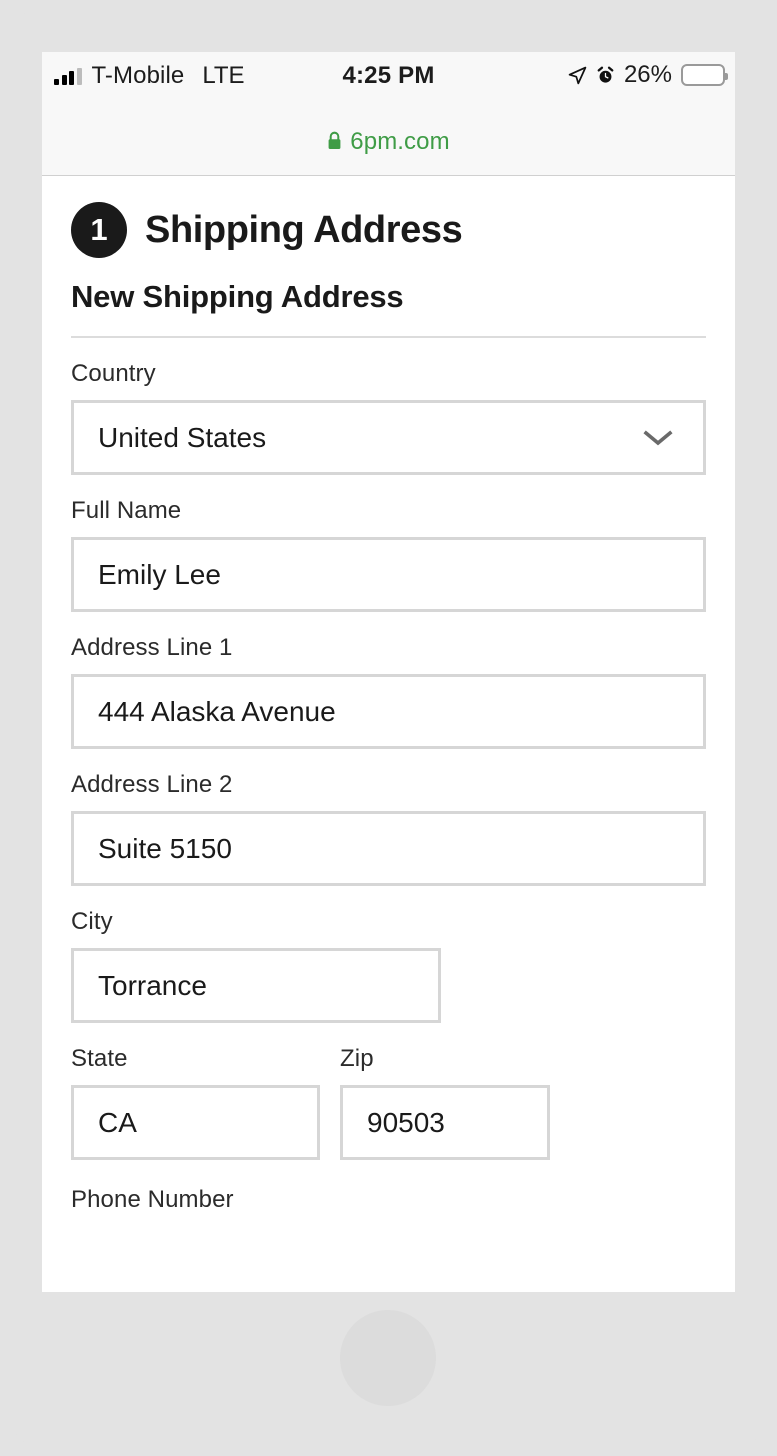 The image size is (777, 1456). I want to click on label-country: Country, so click(113, 373).